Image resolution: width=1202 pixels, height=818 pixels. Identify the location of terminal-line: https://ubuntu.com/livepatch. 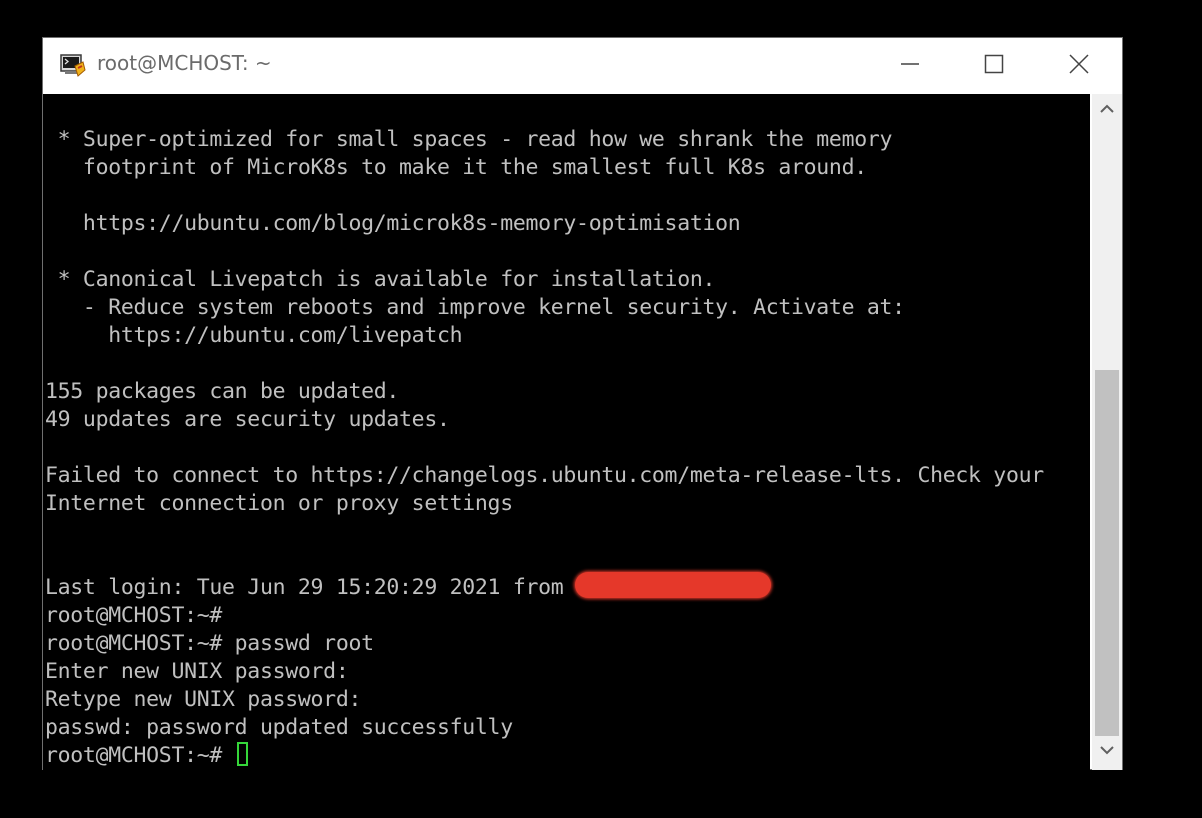
(254, 335).